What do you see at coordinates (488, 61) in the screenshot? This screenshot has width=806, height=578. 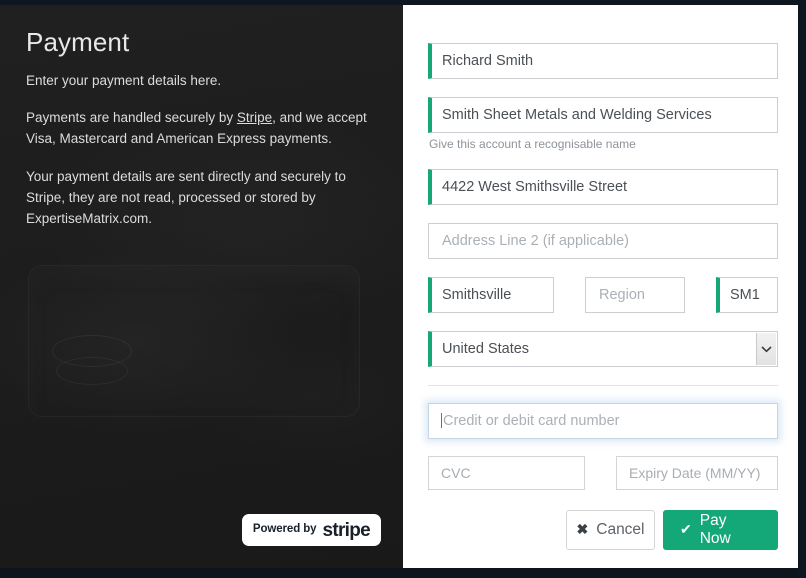 I see `name-input-value: Richard Smith` at bounding box center [488, 61].